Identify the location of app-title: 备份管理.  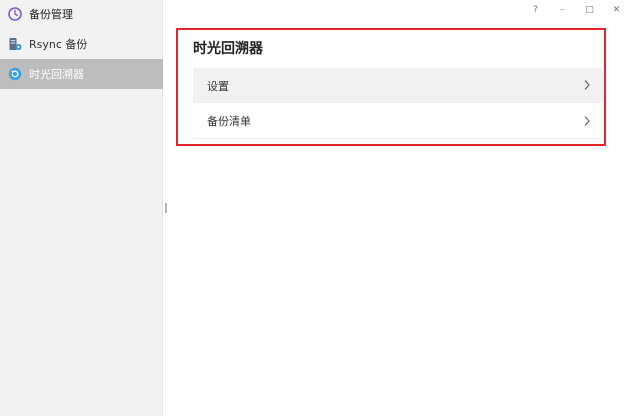
(51, 14).